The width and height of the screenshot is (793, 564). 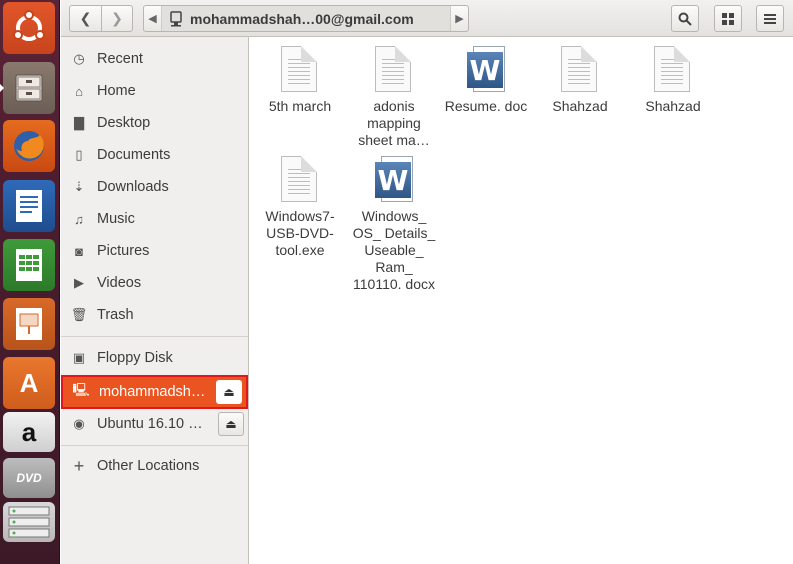 What do you see at coordinates (134, 155) in the screenshot?
I see `sidebar-item-label: Documents` at bounding box center [134, 155].